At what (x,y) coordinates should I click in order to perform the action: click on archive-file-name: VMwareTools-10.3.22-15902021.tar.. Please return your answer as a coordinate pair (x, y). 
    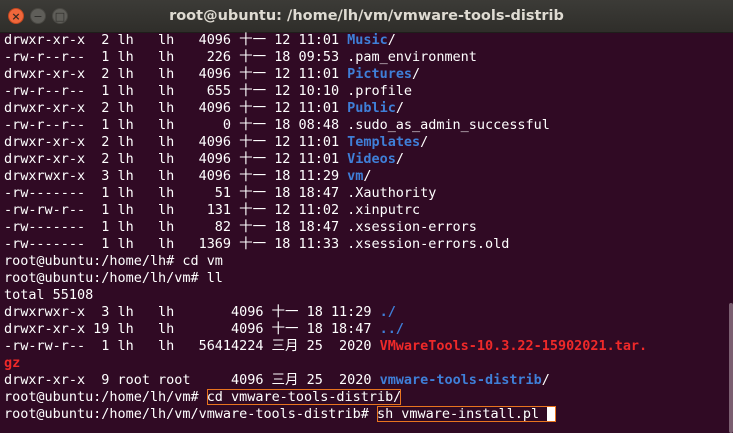
    Looking at the image, I should click on (513, 346).